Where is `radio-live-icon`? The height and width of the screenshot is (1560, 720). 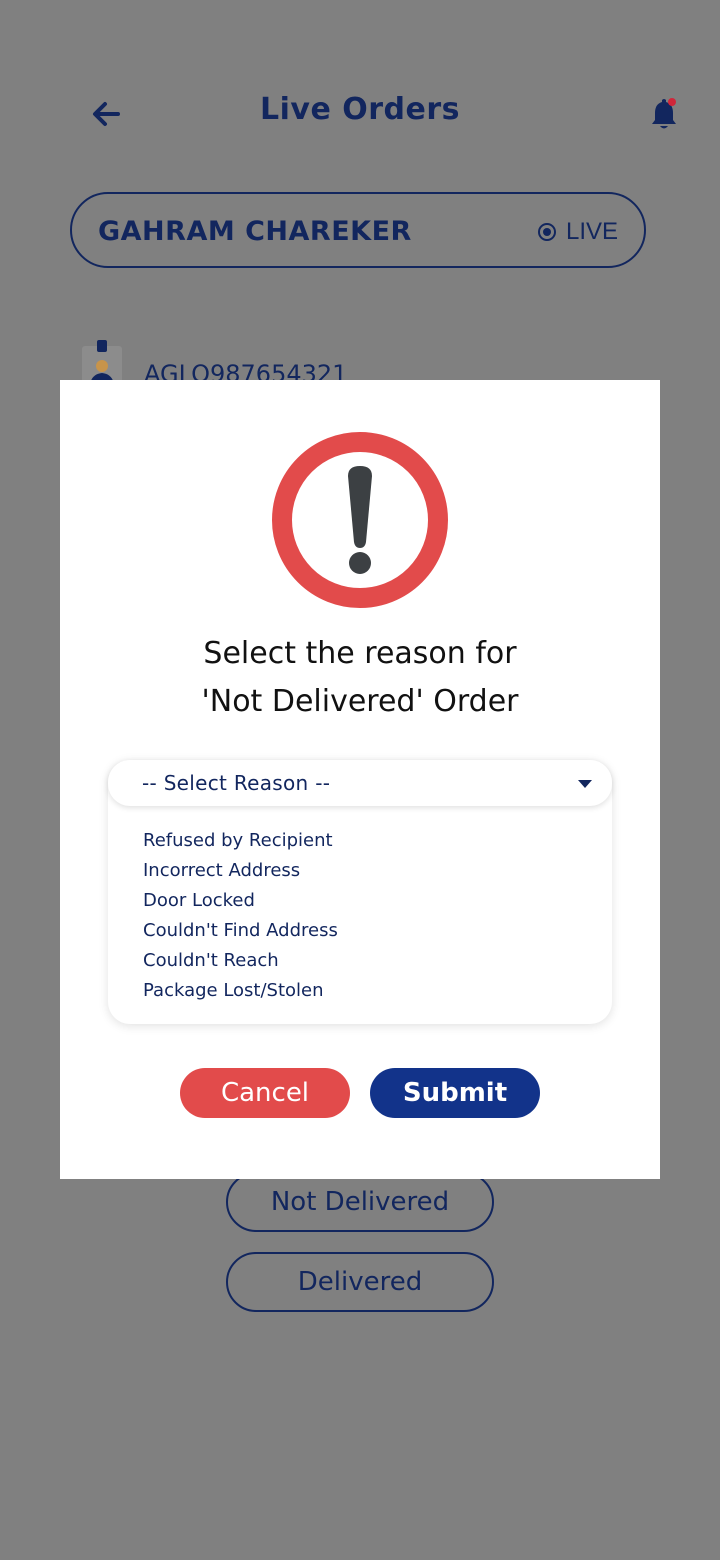
radio-live-icon is located at coordinates (546, 232).